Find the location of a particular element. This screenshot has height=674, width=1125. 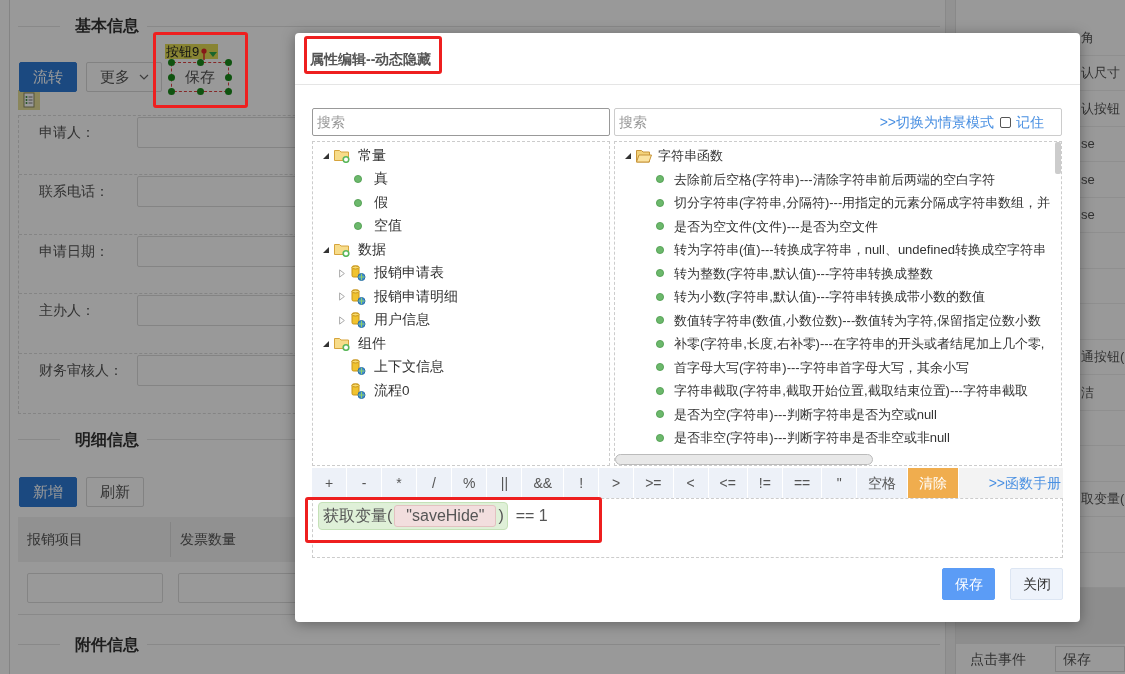

field-label: 申请人： is located at coordinates (67, 132).